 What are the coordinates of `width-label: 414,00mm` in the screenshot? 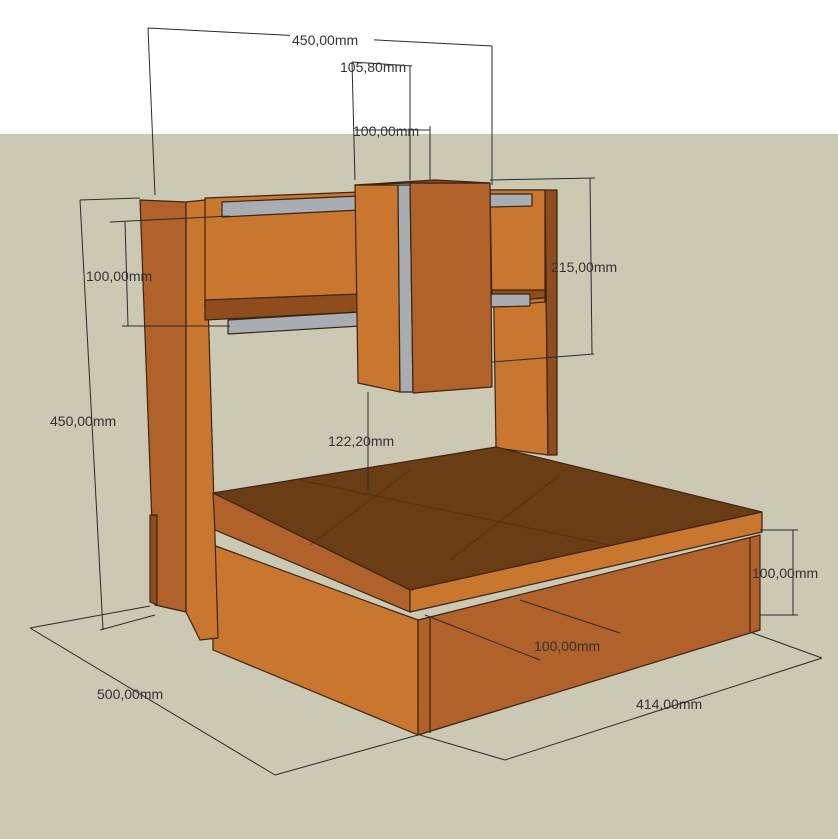 It's located at (669, 704).